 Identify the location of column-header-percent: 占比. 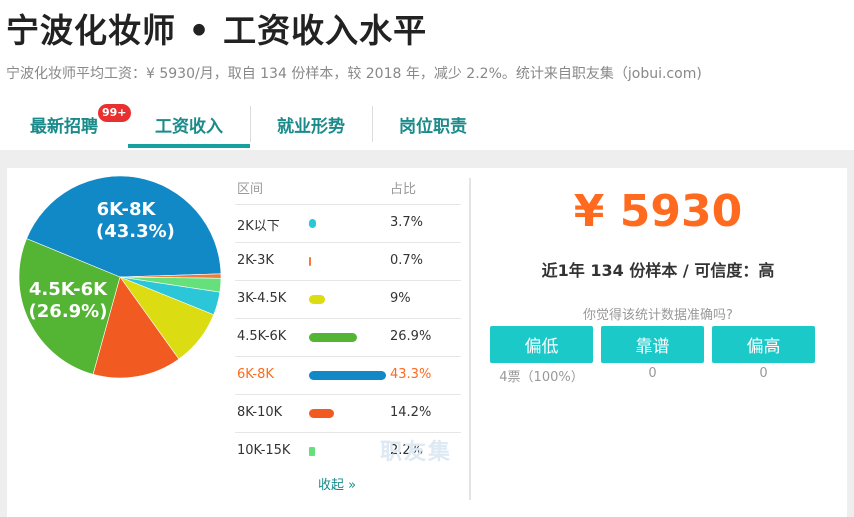
(403, 189).